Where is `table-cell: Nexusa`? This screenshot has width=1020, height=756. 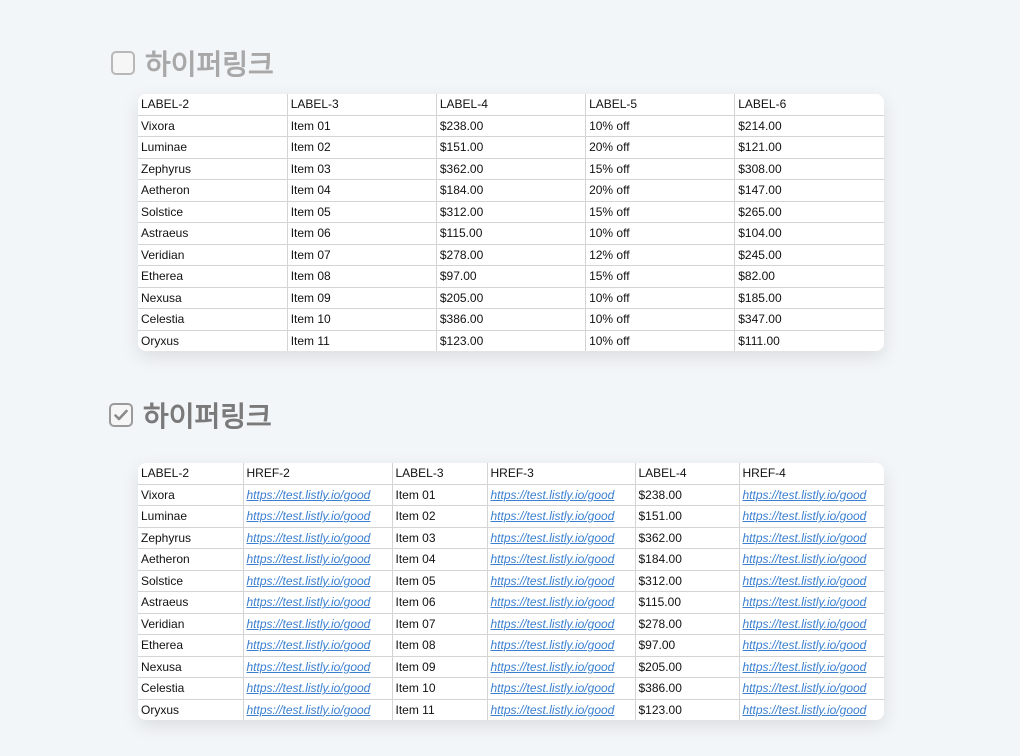 table-cell: Nexusa is located at coordinates (191, 667).